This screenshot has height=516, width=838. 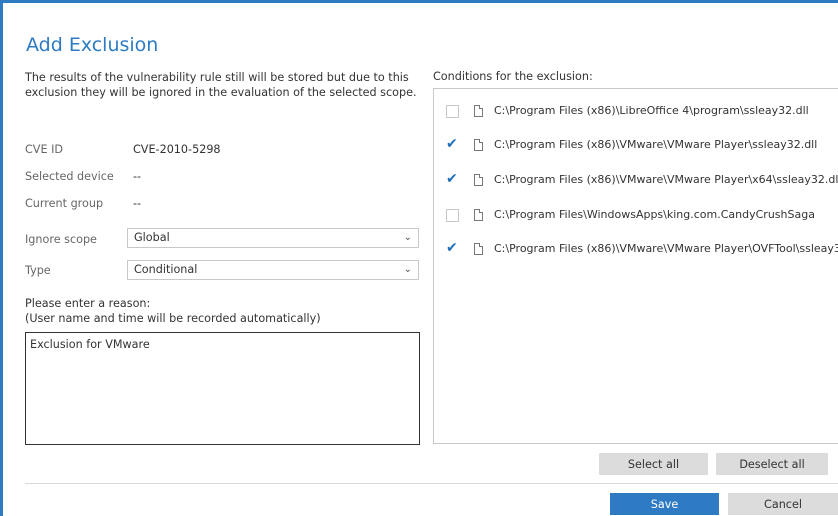 What do you see at coordinates (653, 464) in the screenshot?
I see `select-all-button: Select all` at bounding box center [653, 464].